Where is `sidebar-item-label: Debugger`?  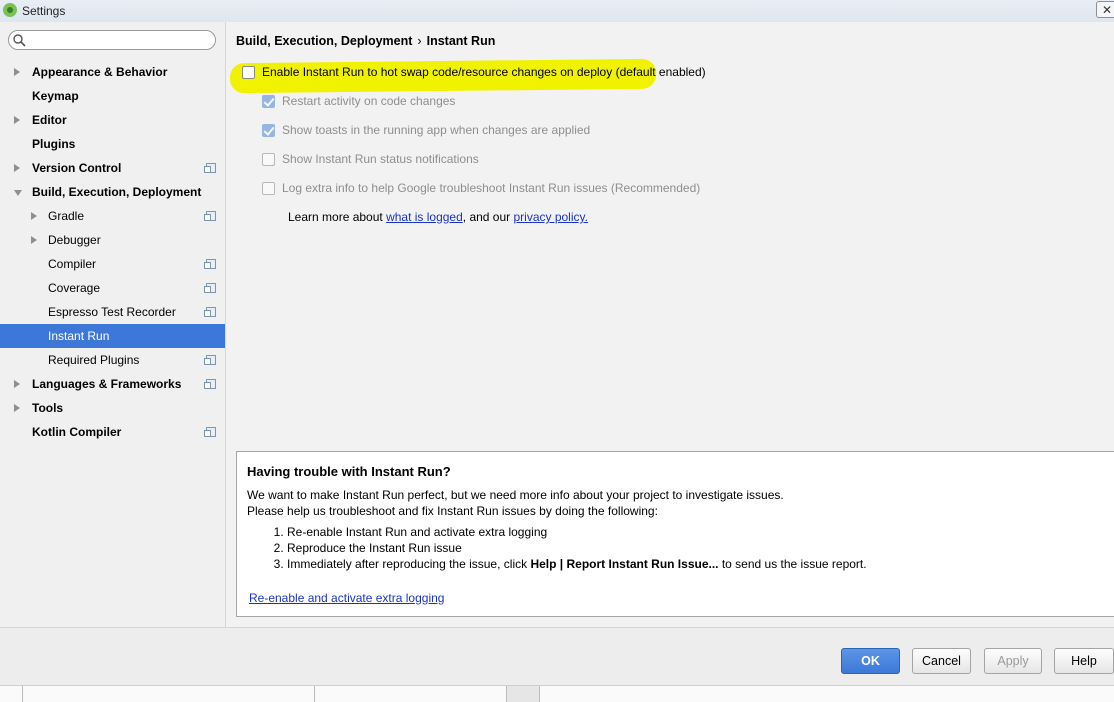
sidebar-item-label: Debugger is located at coordinates (74, 240).